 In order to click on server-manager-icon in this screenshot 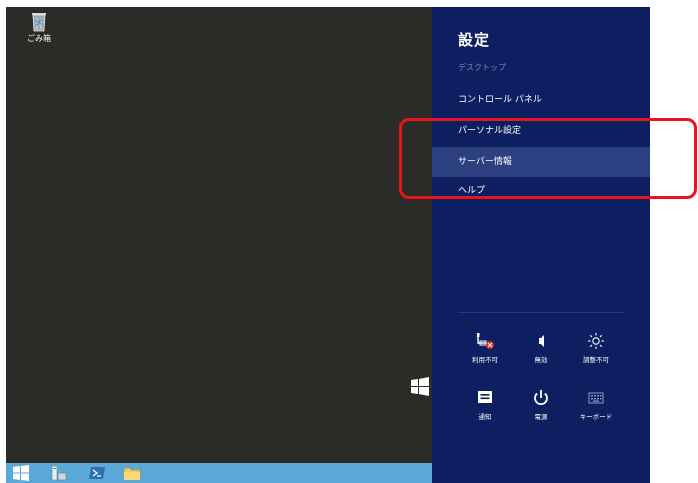, I will do `click(58, 473)`.